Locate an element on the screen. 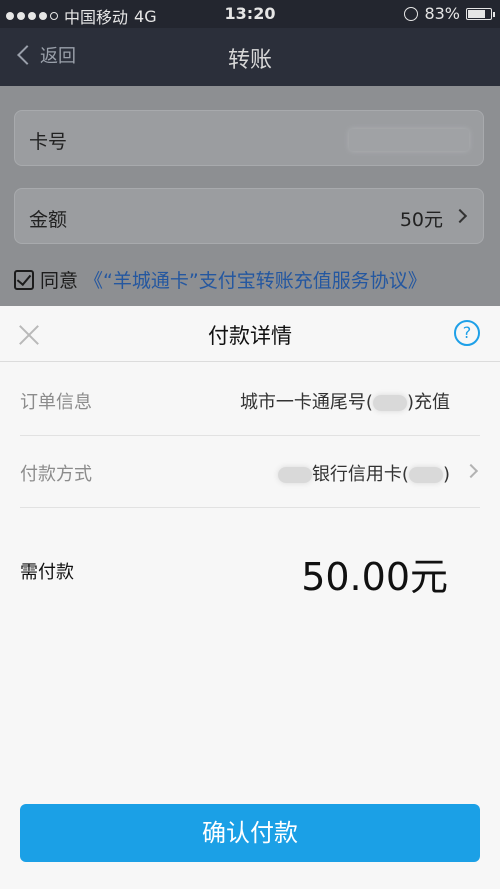 The width and height of the screenshot is (500, 889). status-bar: 中国移动 4G 13:20 83% is located at coordinates (250, 14).